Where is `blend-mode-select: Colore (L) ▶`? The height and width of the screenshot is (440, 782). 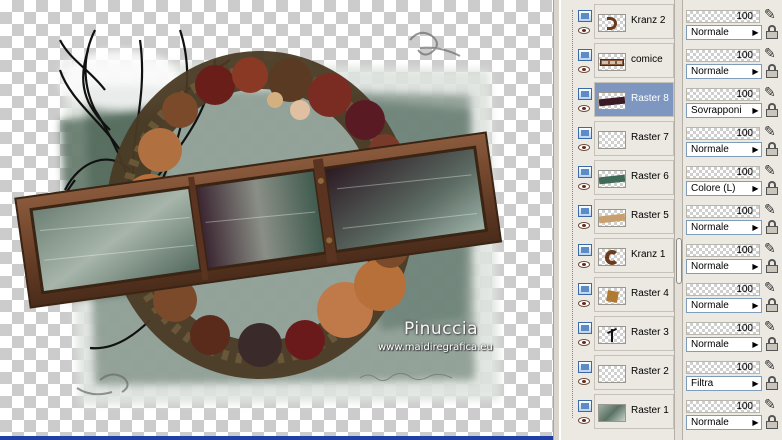
blend-mode-select: Colore (L) ▶ is located at coordinates (724, 188).